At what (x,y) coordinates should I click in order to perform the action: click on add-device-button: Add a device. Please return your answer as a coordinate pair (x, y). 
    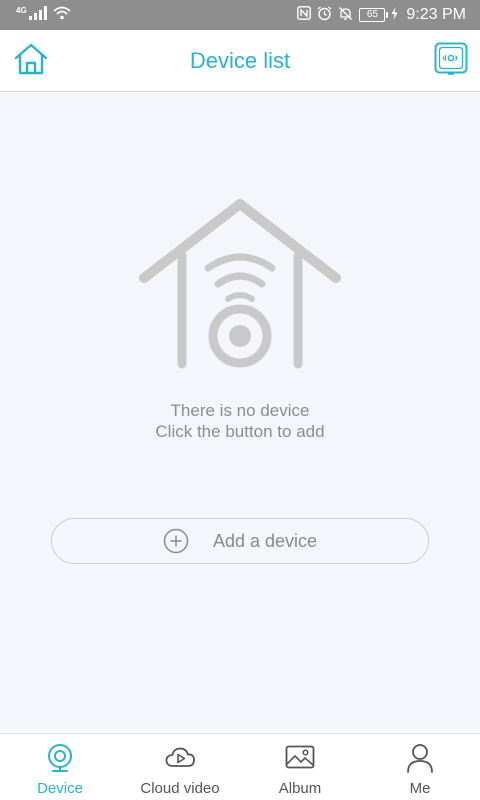
    Looking at the image, I should click on (240, 541).